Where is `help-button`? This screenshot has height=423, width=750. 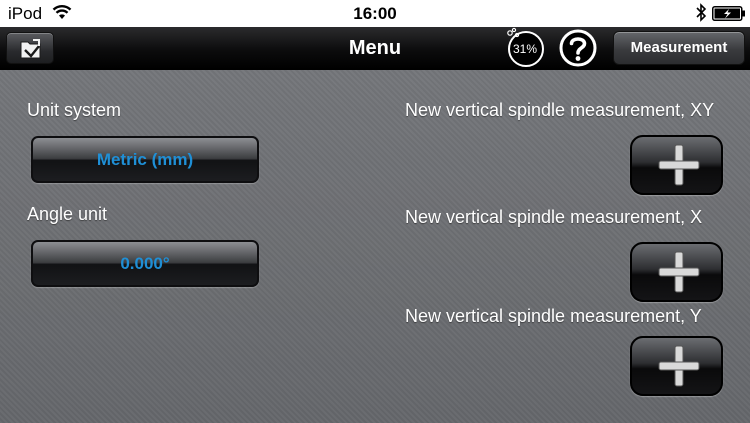 help-button is located at coordinates (578, 48).